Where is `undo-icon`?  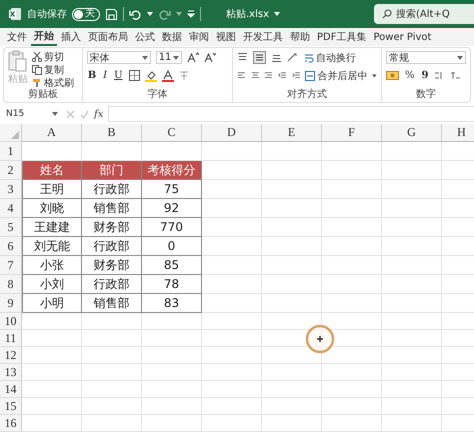
undo-icon is located at coordinates (135, 14).